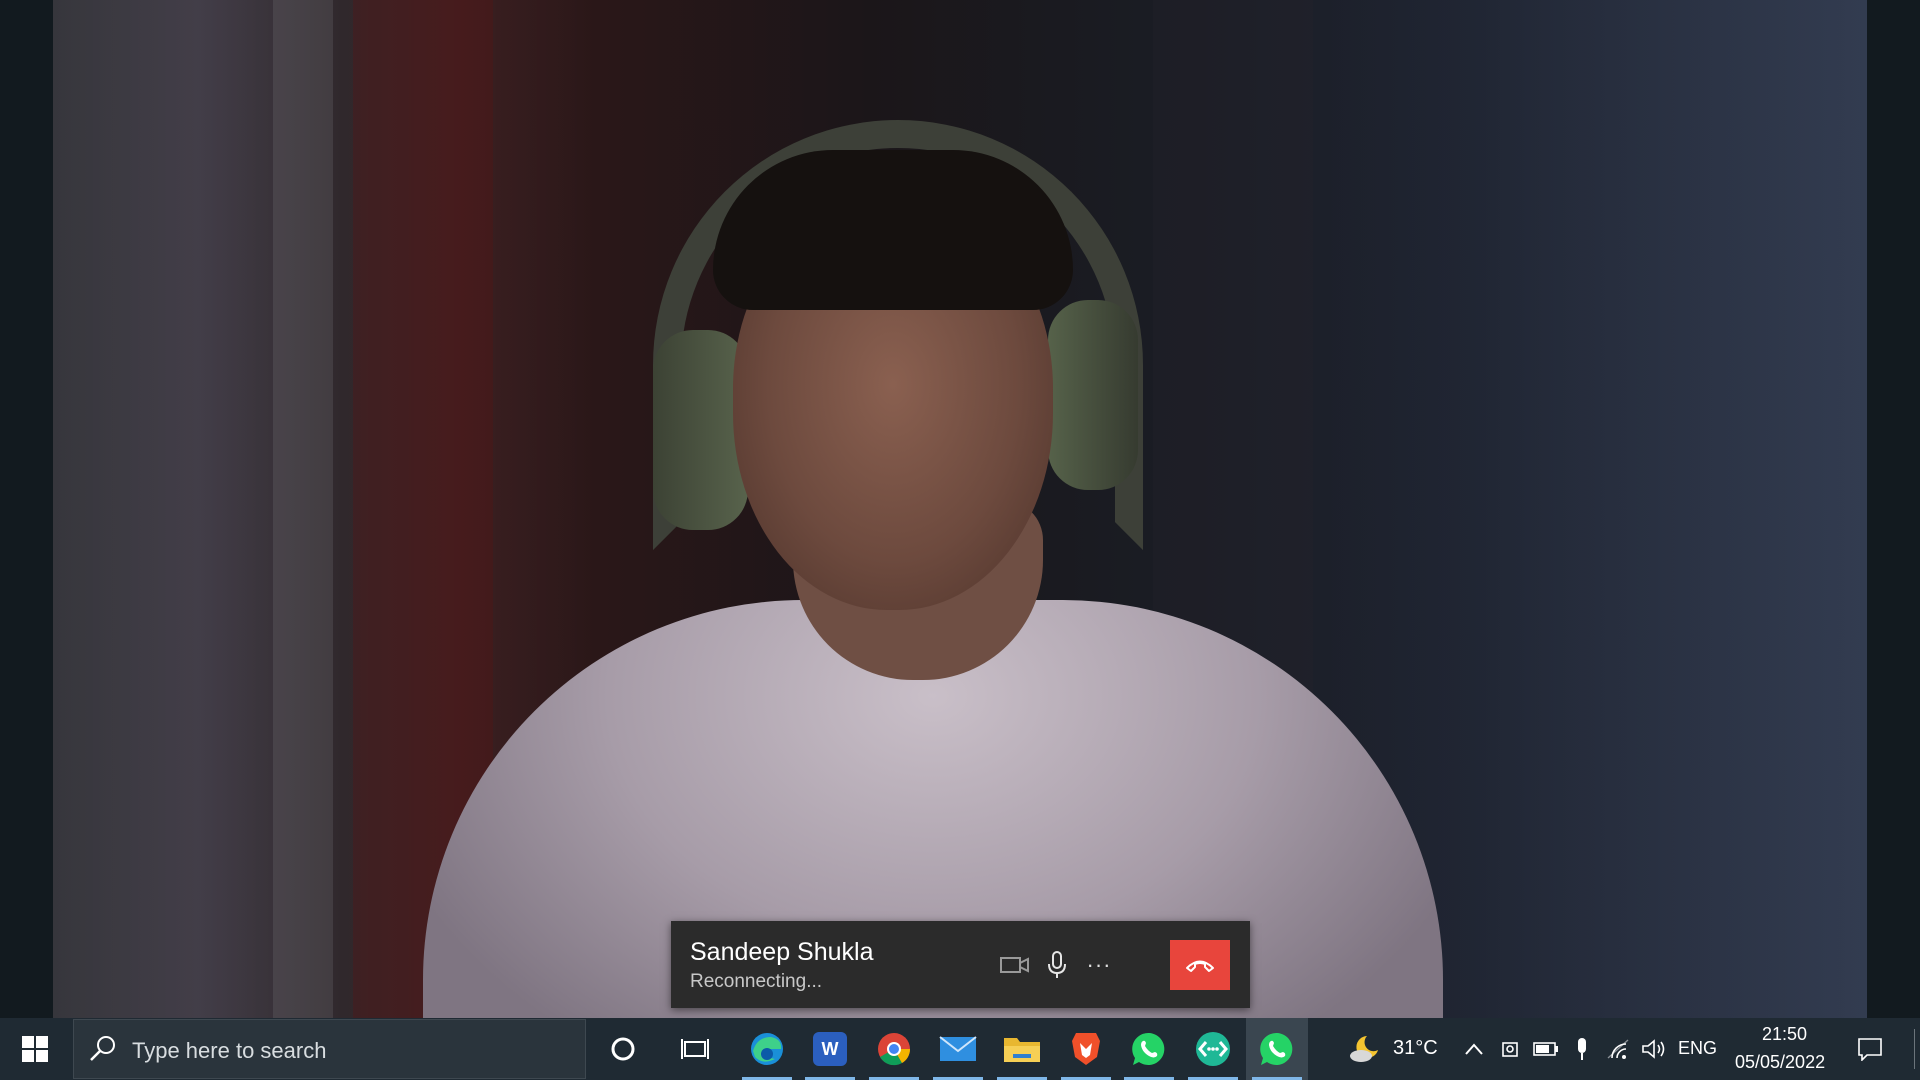 The image size is (1920, 1080). Describe the element at coordinates (960, 964) in the screenshot. I see `call-control-bar: Sandeep Shukla Reconnecting... ···` at that location.